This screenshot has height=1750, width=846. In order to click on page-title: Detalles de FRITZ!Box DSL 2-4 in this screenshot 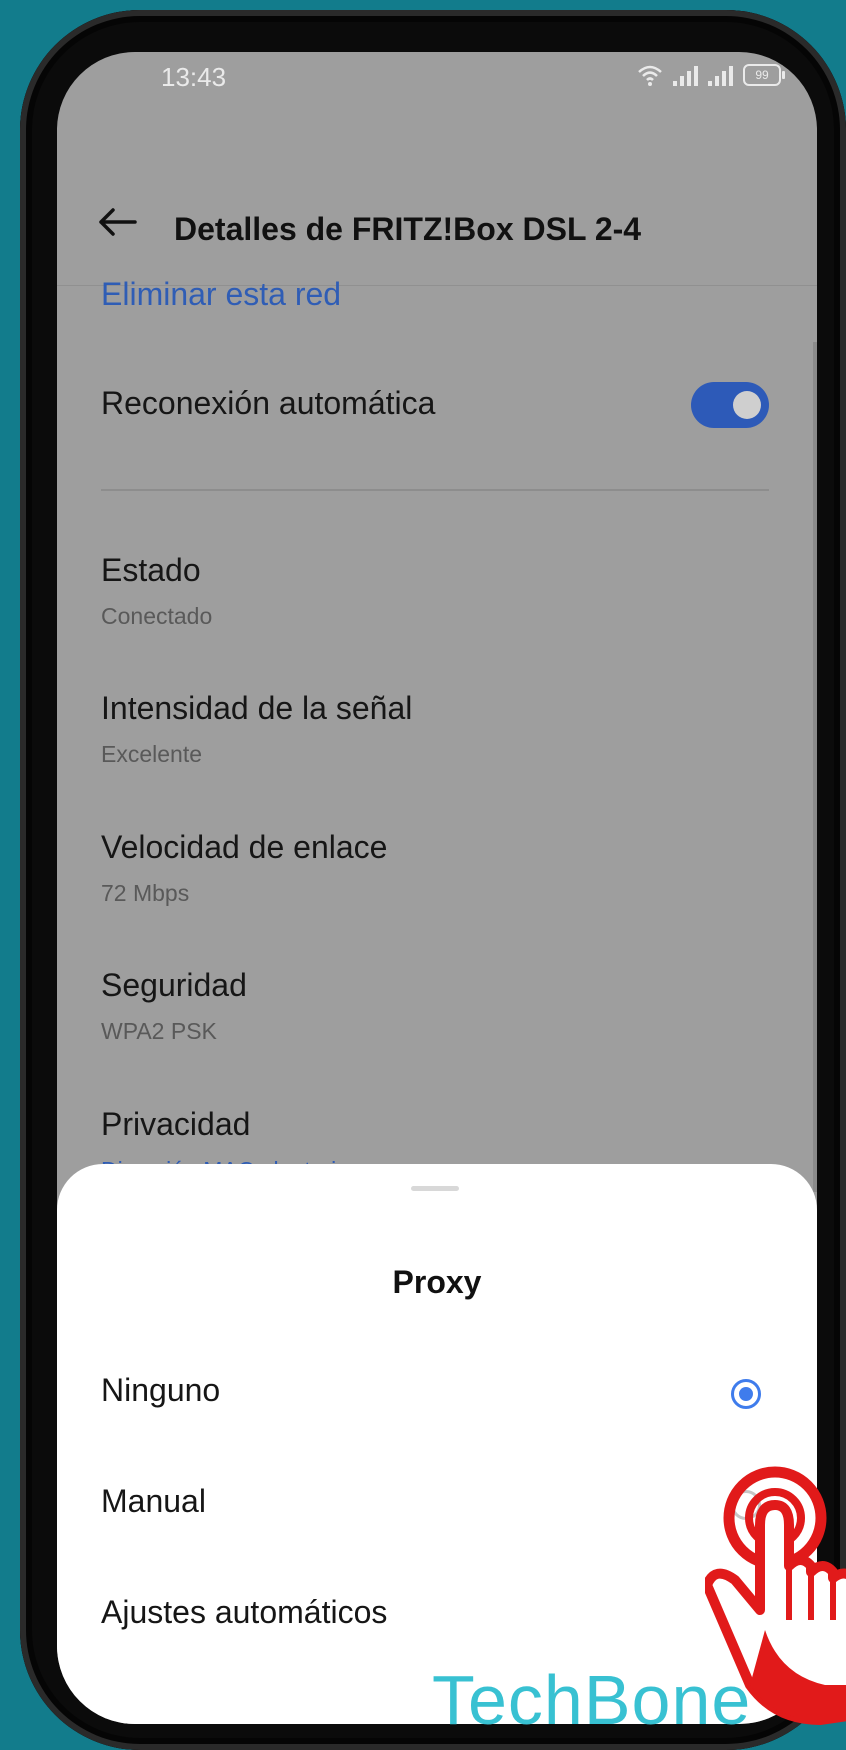, I will do `click(408, 229)`.